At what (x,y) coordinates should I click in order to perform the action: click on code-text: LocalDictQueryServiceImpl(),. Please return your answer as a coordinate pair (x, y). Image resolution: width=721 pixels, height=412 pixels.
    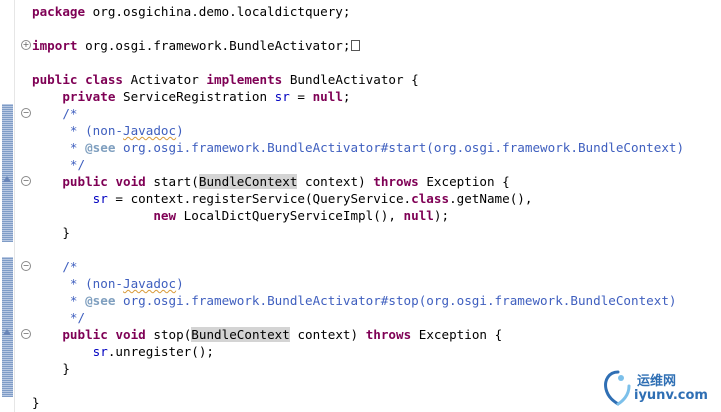
    Looking at the image, I should click on (290, 215).